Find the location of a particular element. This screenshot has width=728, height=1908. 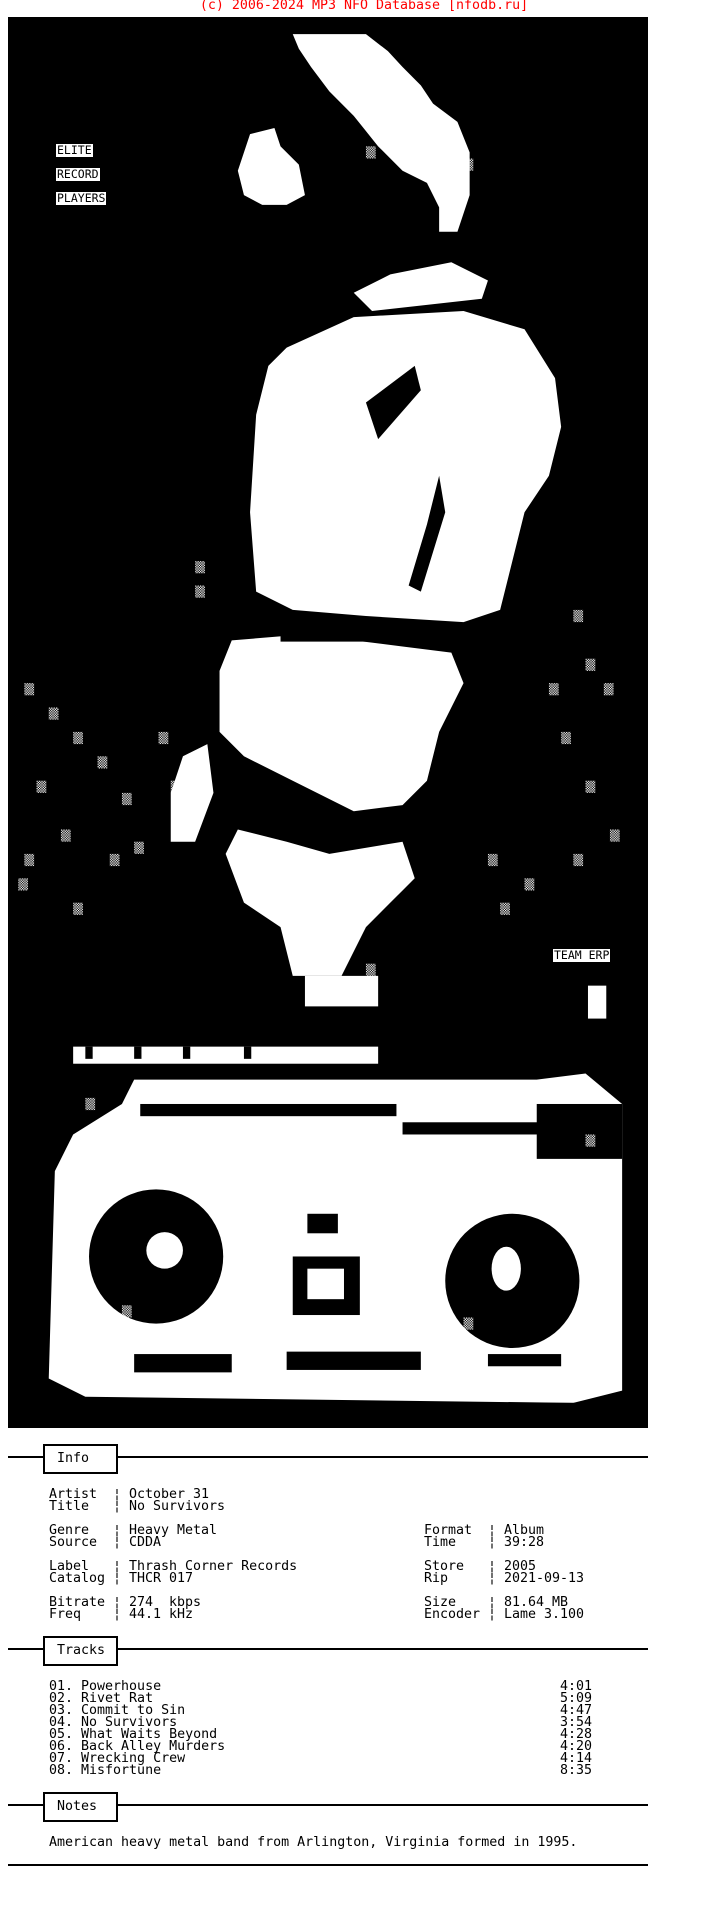

track-duration: 8:35 is located at coordinates (576, 1770).